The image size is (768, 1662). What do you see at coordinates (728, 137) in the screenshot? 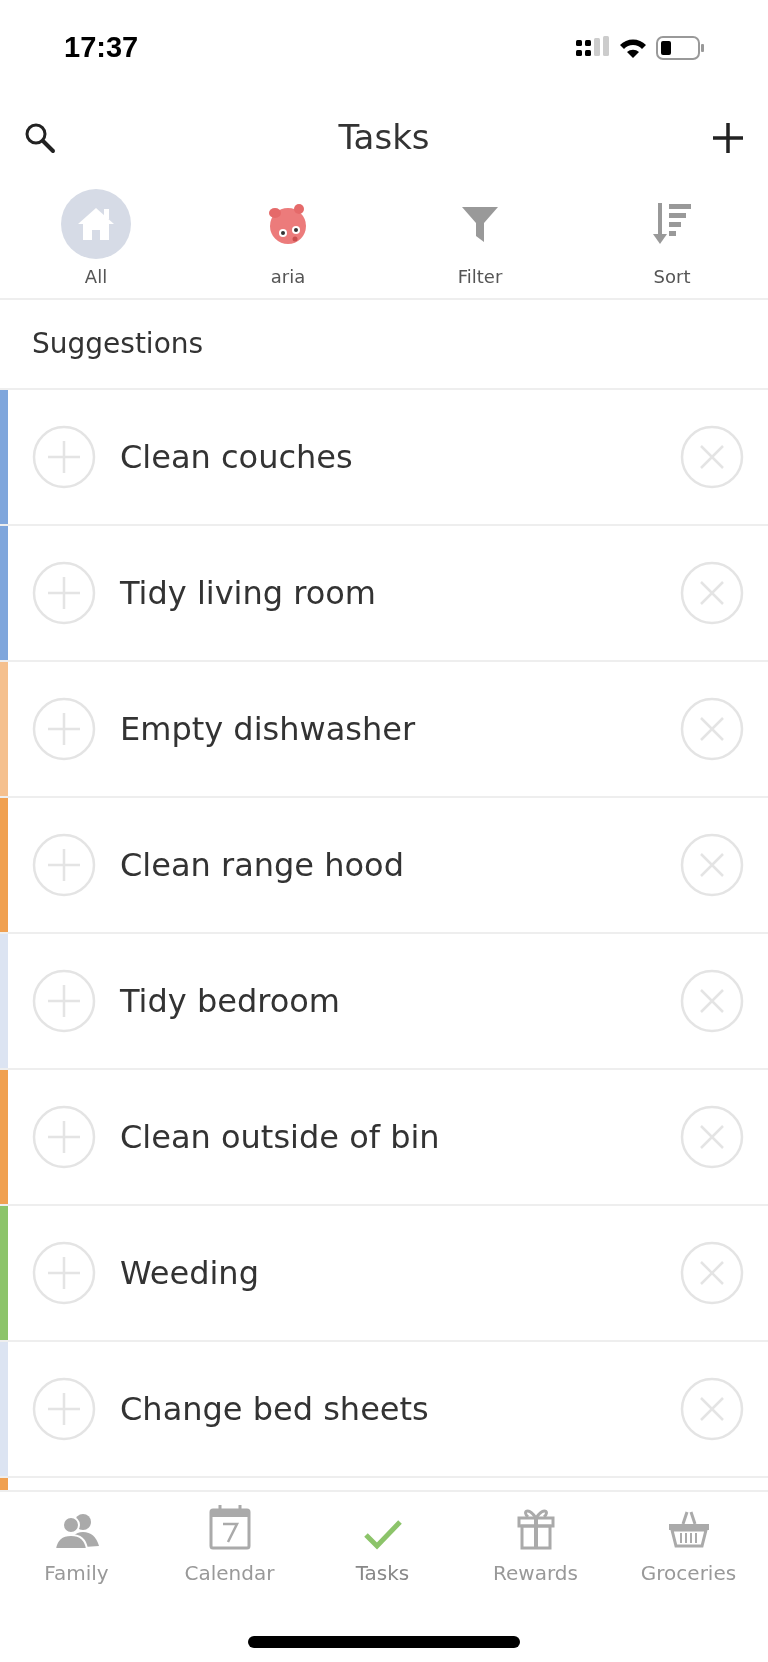
I see `add-icon` at bounding box center [728, 137].